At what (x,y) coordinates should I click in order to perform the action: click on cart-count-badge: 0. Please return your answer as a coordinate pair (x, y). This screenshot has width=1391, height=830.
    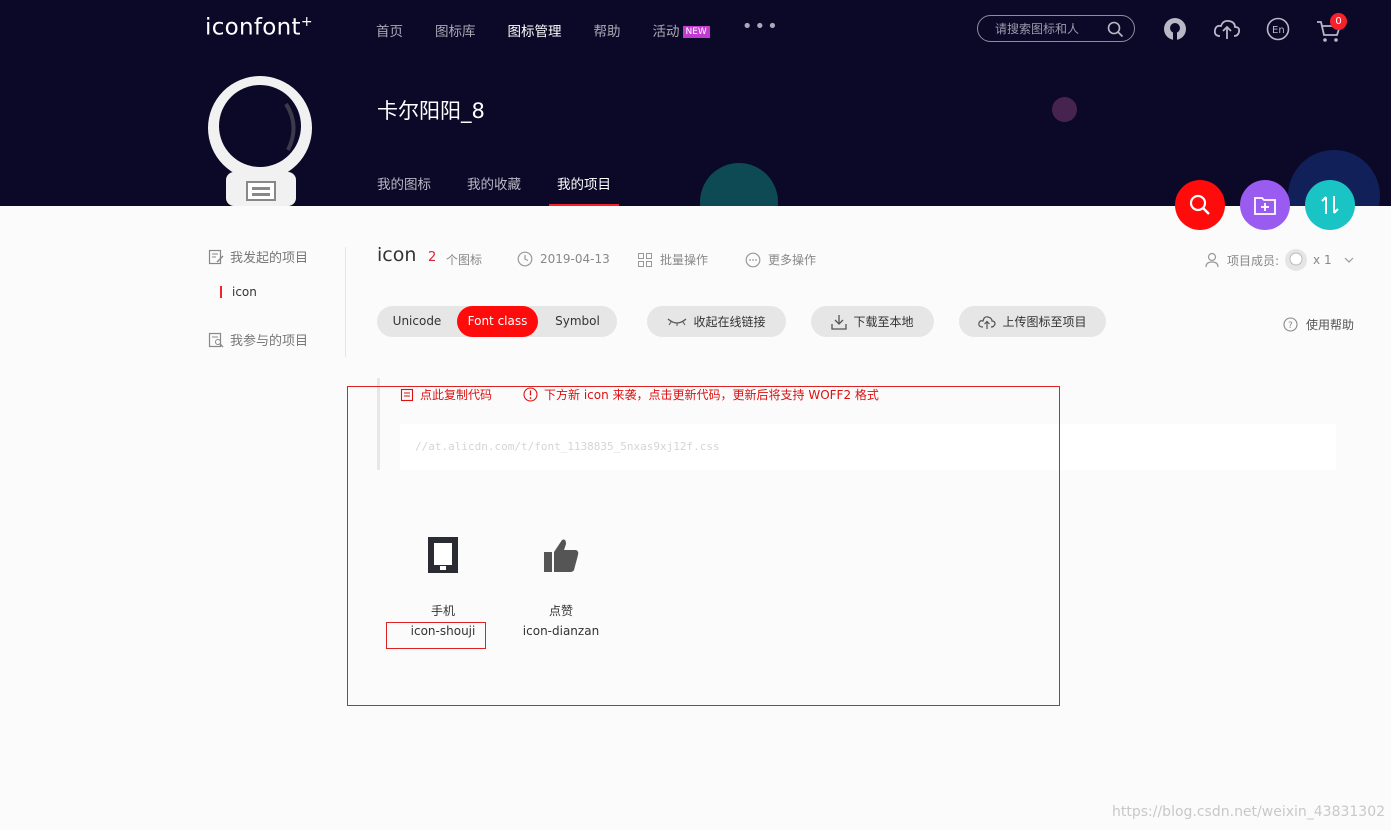
    Looking at the image, I should click on (1338, 21).